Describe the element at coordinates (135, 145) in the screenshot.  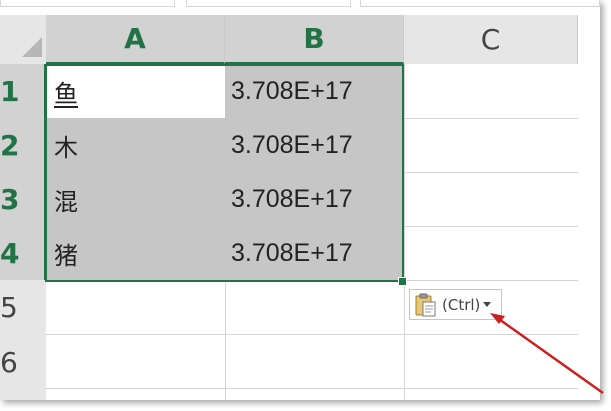
I see `cell-a2: 木` at that location.